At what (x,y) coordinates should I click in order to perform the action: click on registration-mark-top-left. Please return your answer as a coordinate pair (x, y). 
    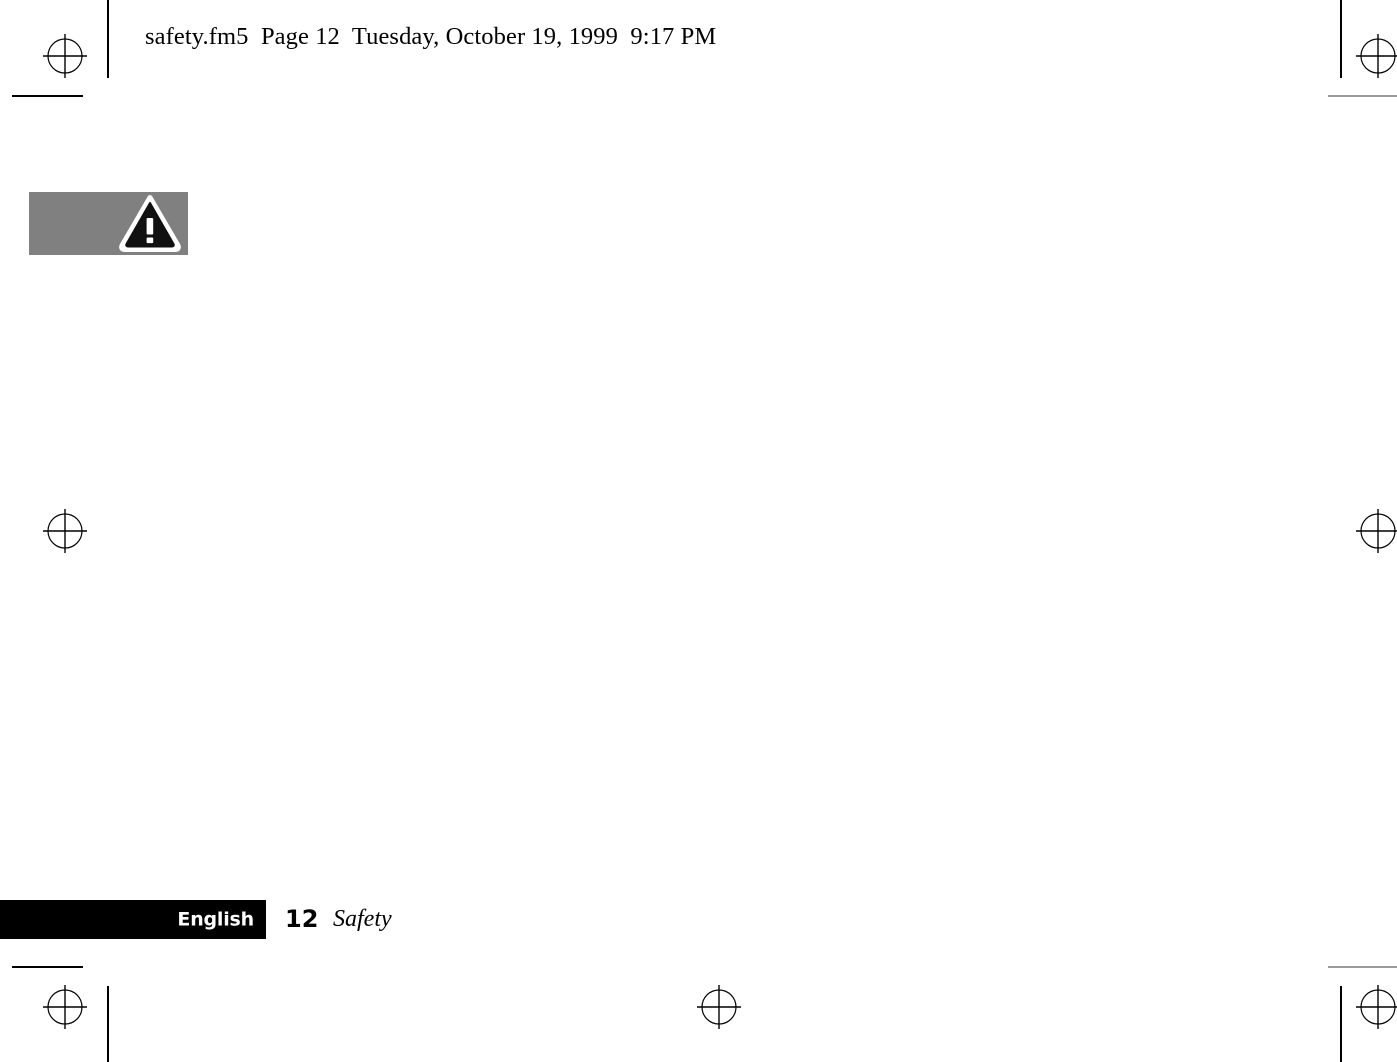
    Looking at the image, I should click on (65, 56).